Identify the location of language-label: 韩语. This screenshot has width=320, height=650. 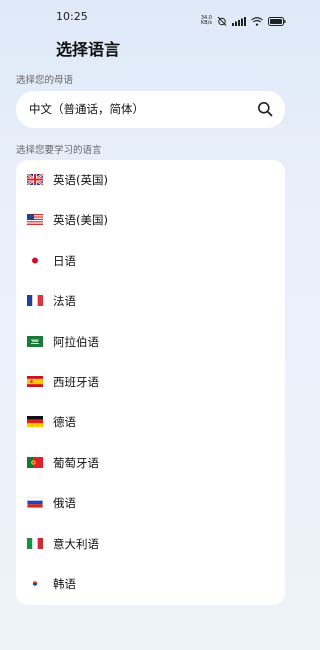
(64, 584).